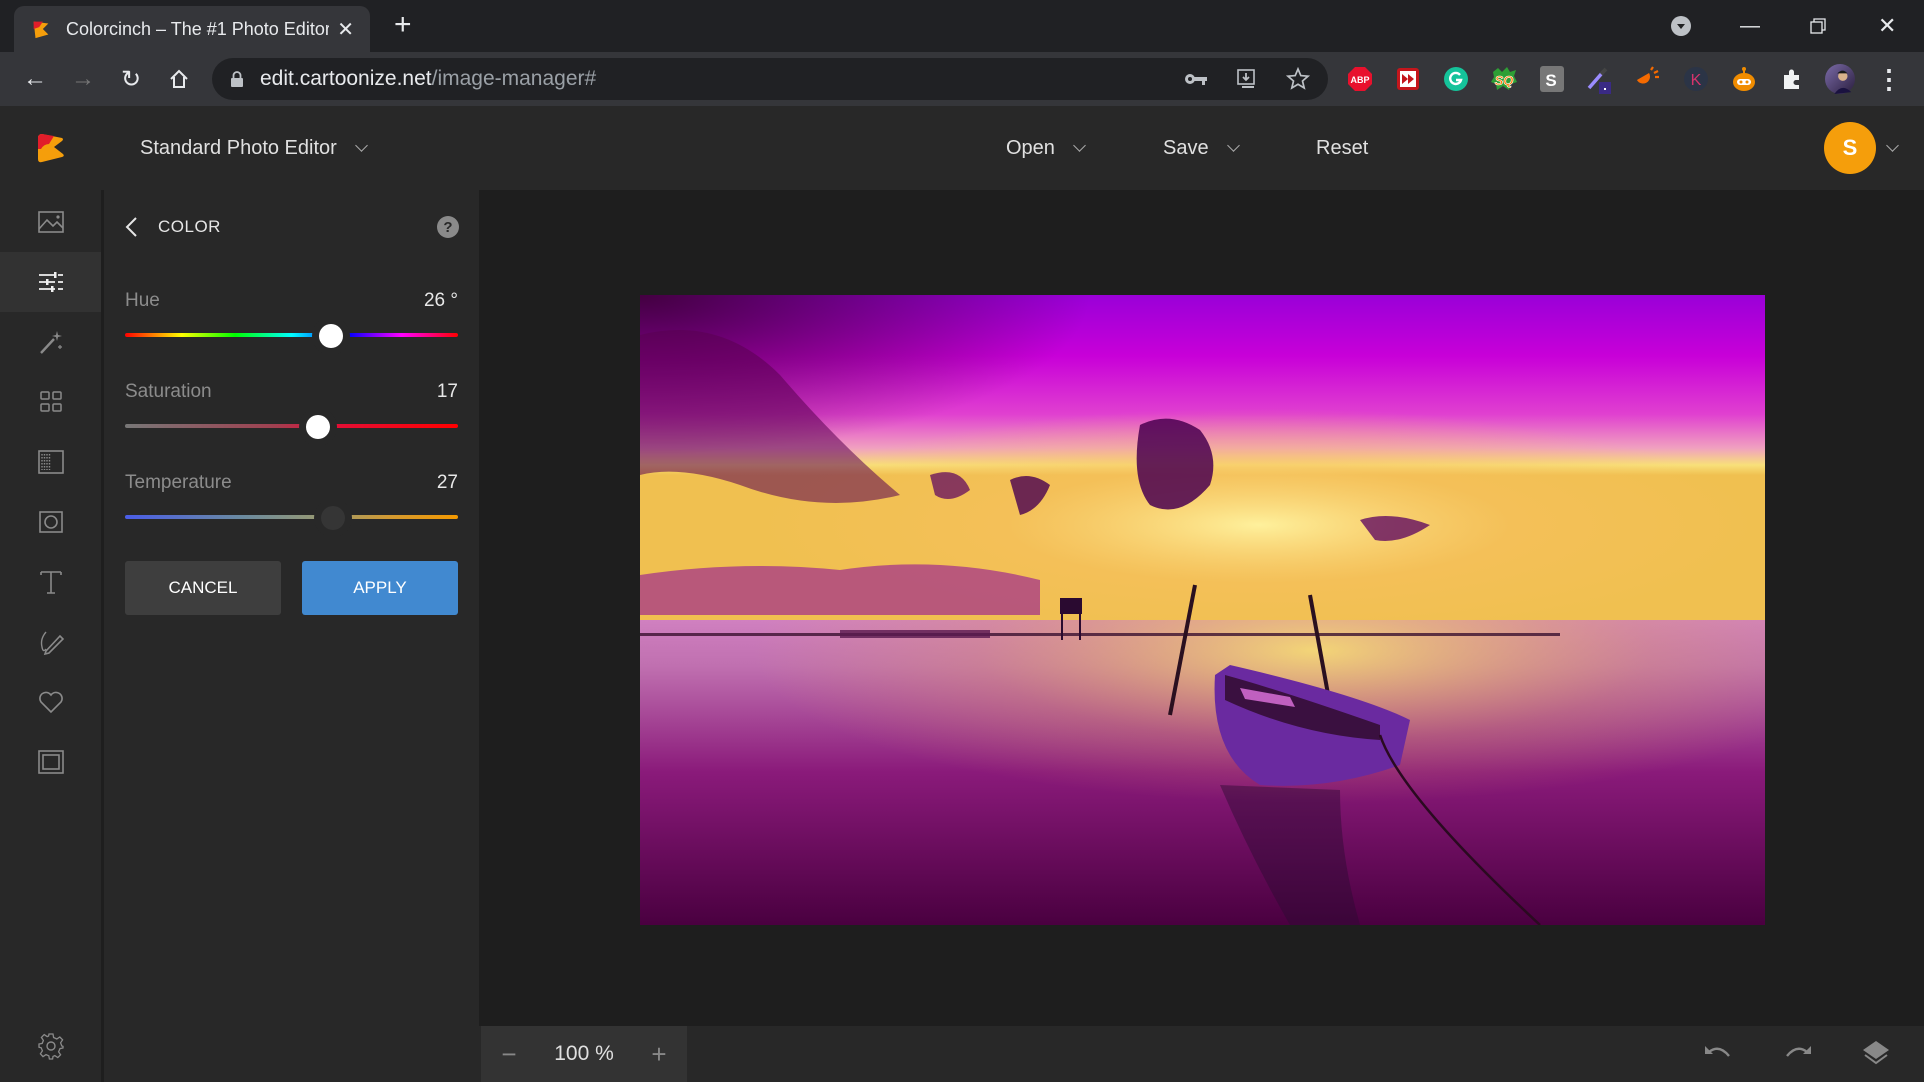  I want to click on color-picker-extension-icon, so click(1600, 79).